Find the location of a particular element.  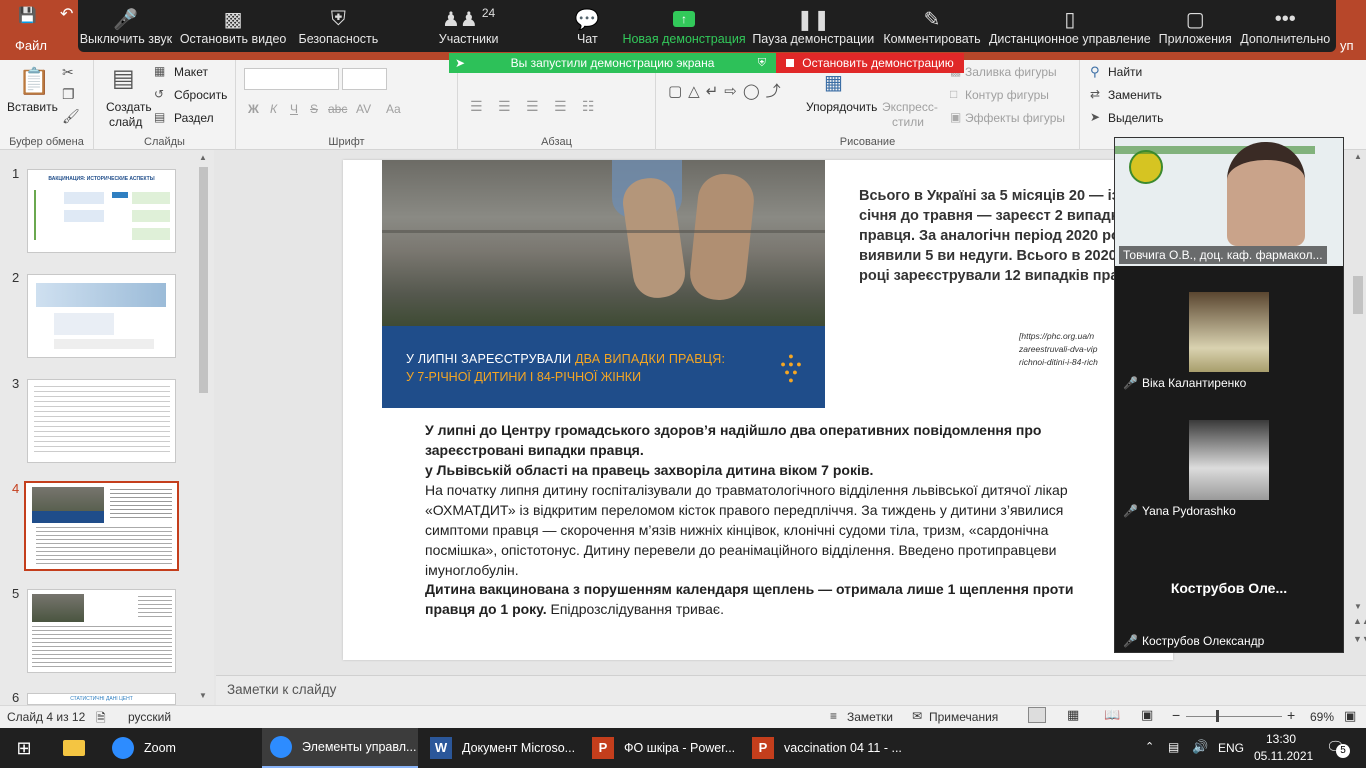

format-painter-icon: 🖌 is located at coordinates (71, 116).